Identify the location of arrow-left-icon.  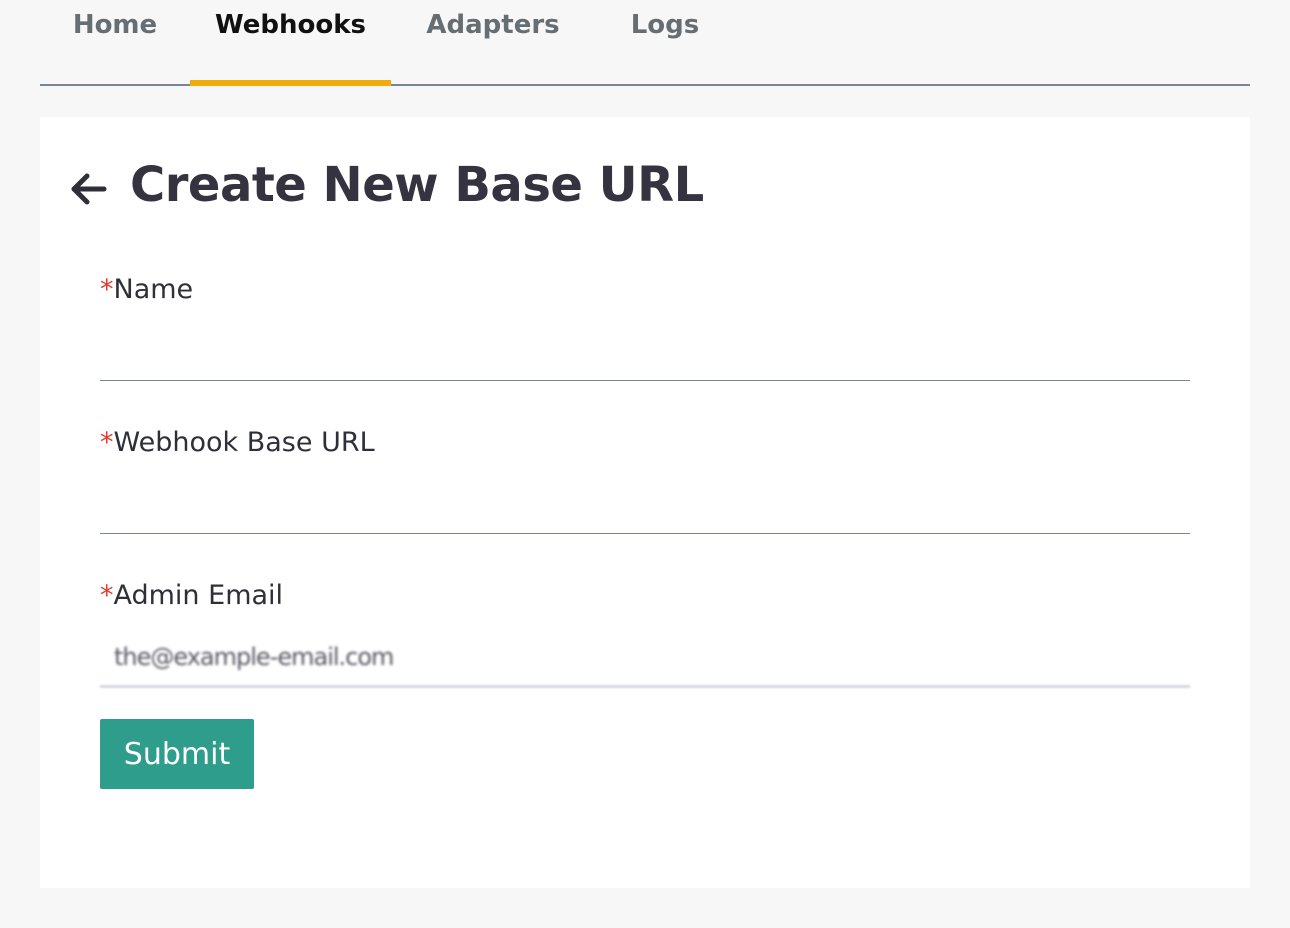
(89, 189).